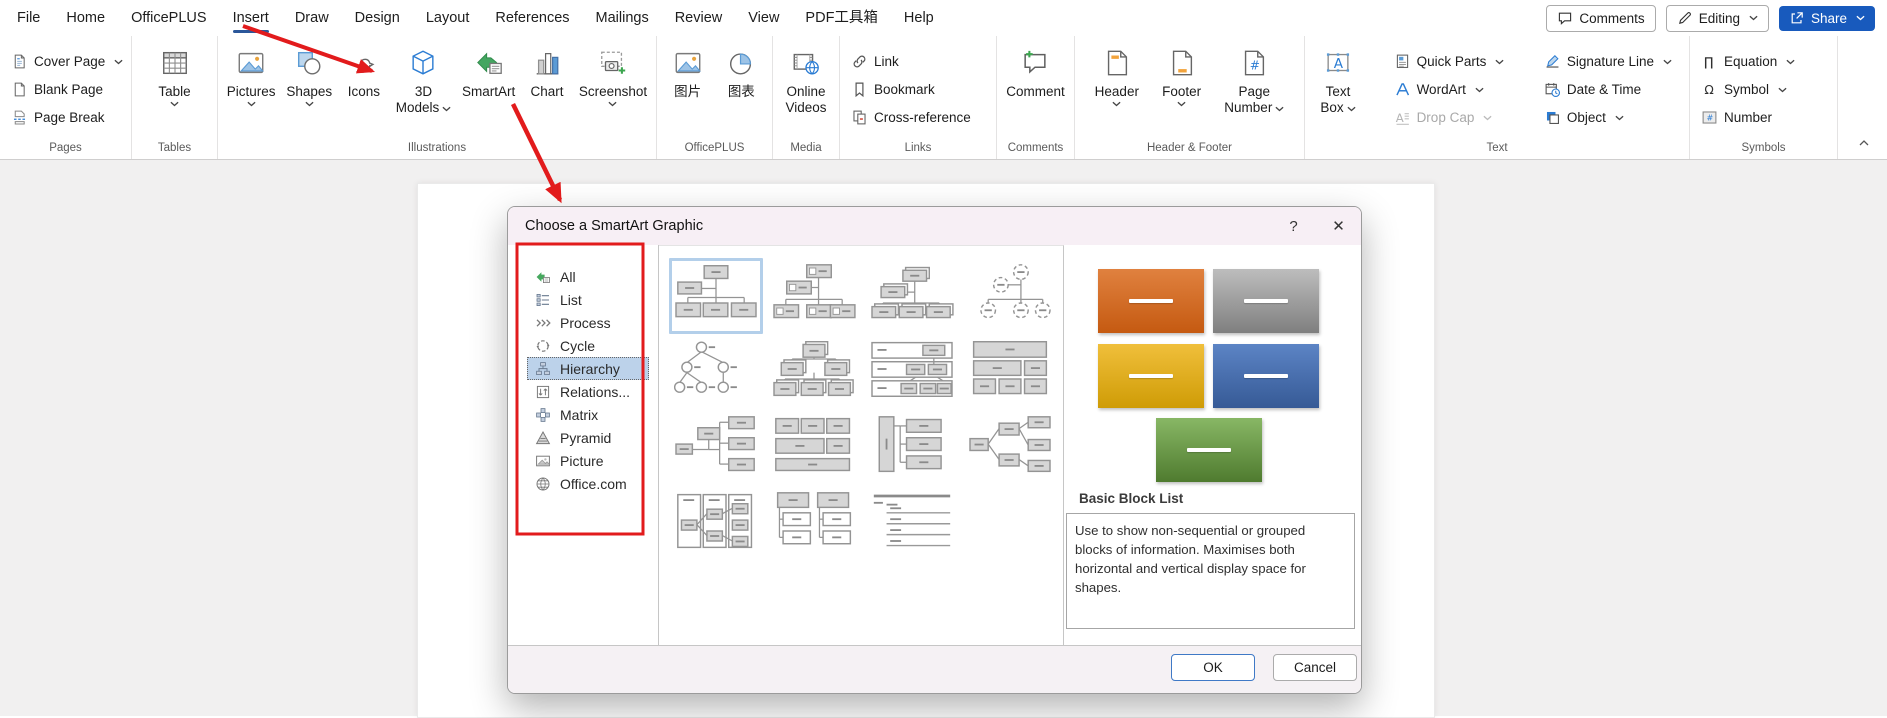 This screenshot has height=718, width=1887. I want to click on table-button: Table, so click(175, 89).